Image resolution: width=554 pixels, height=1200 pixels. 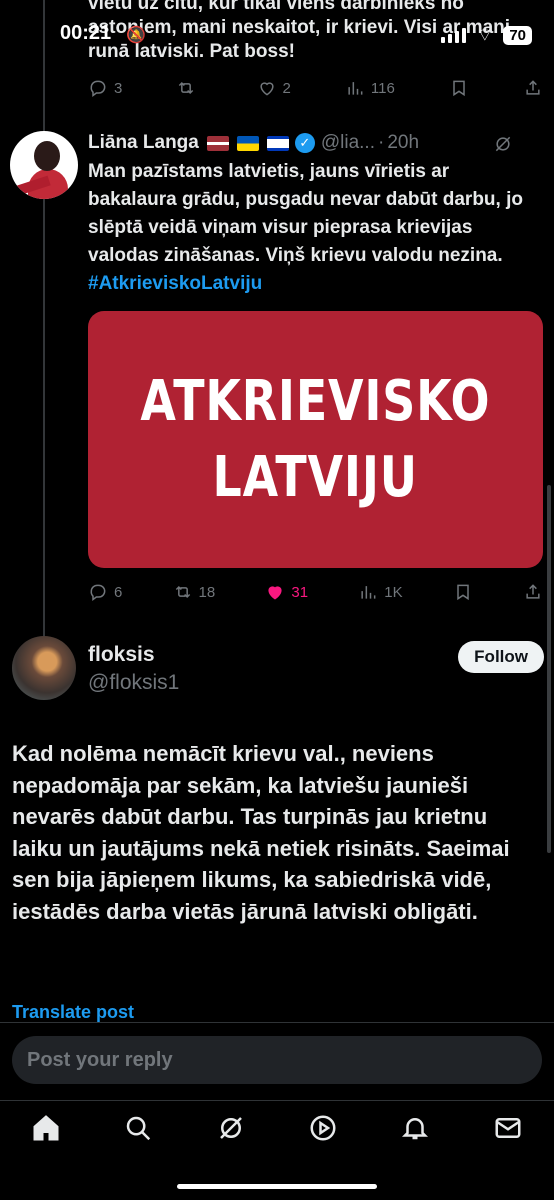 What do you see at coordinates (517, 35) in the screenshot?
I see `battery-indicator: 70` at bounding box center [517, 35].